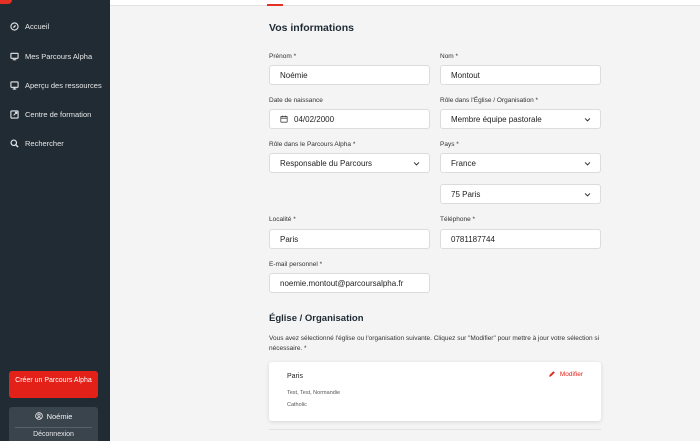  I want to click on role-parcours-label: Rôle dans le Parcours Alpha *, so click(312, 144).